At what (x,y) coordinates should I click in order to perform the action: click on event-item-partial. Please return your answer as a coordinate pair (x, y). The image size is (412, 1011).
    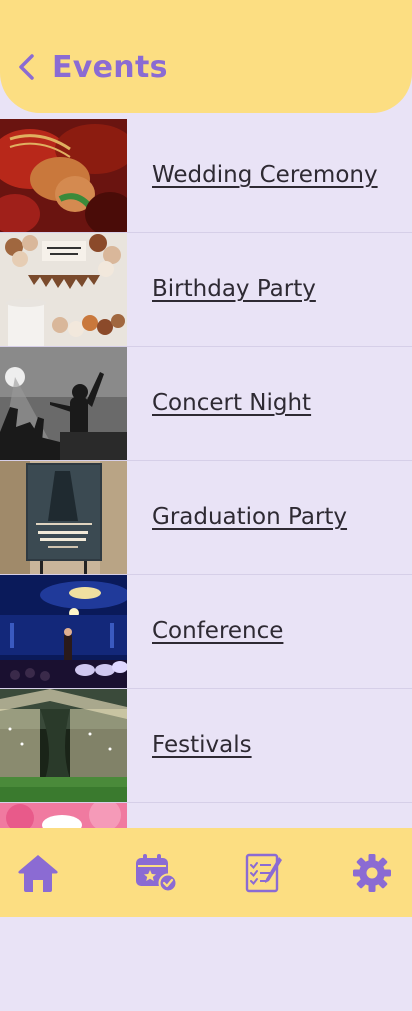
    Looking at the image, I should click on (206, 815).